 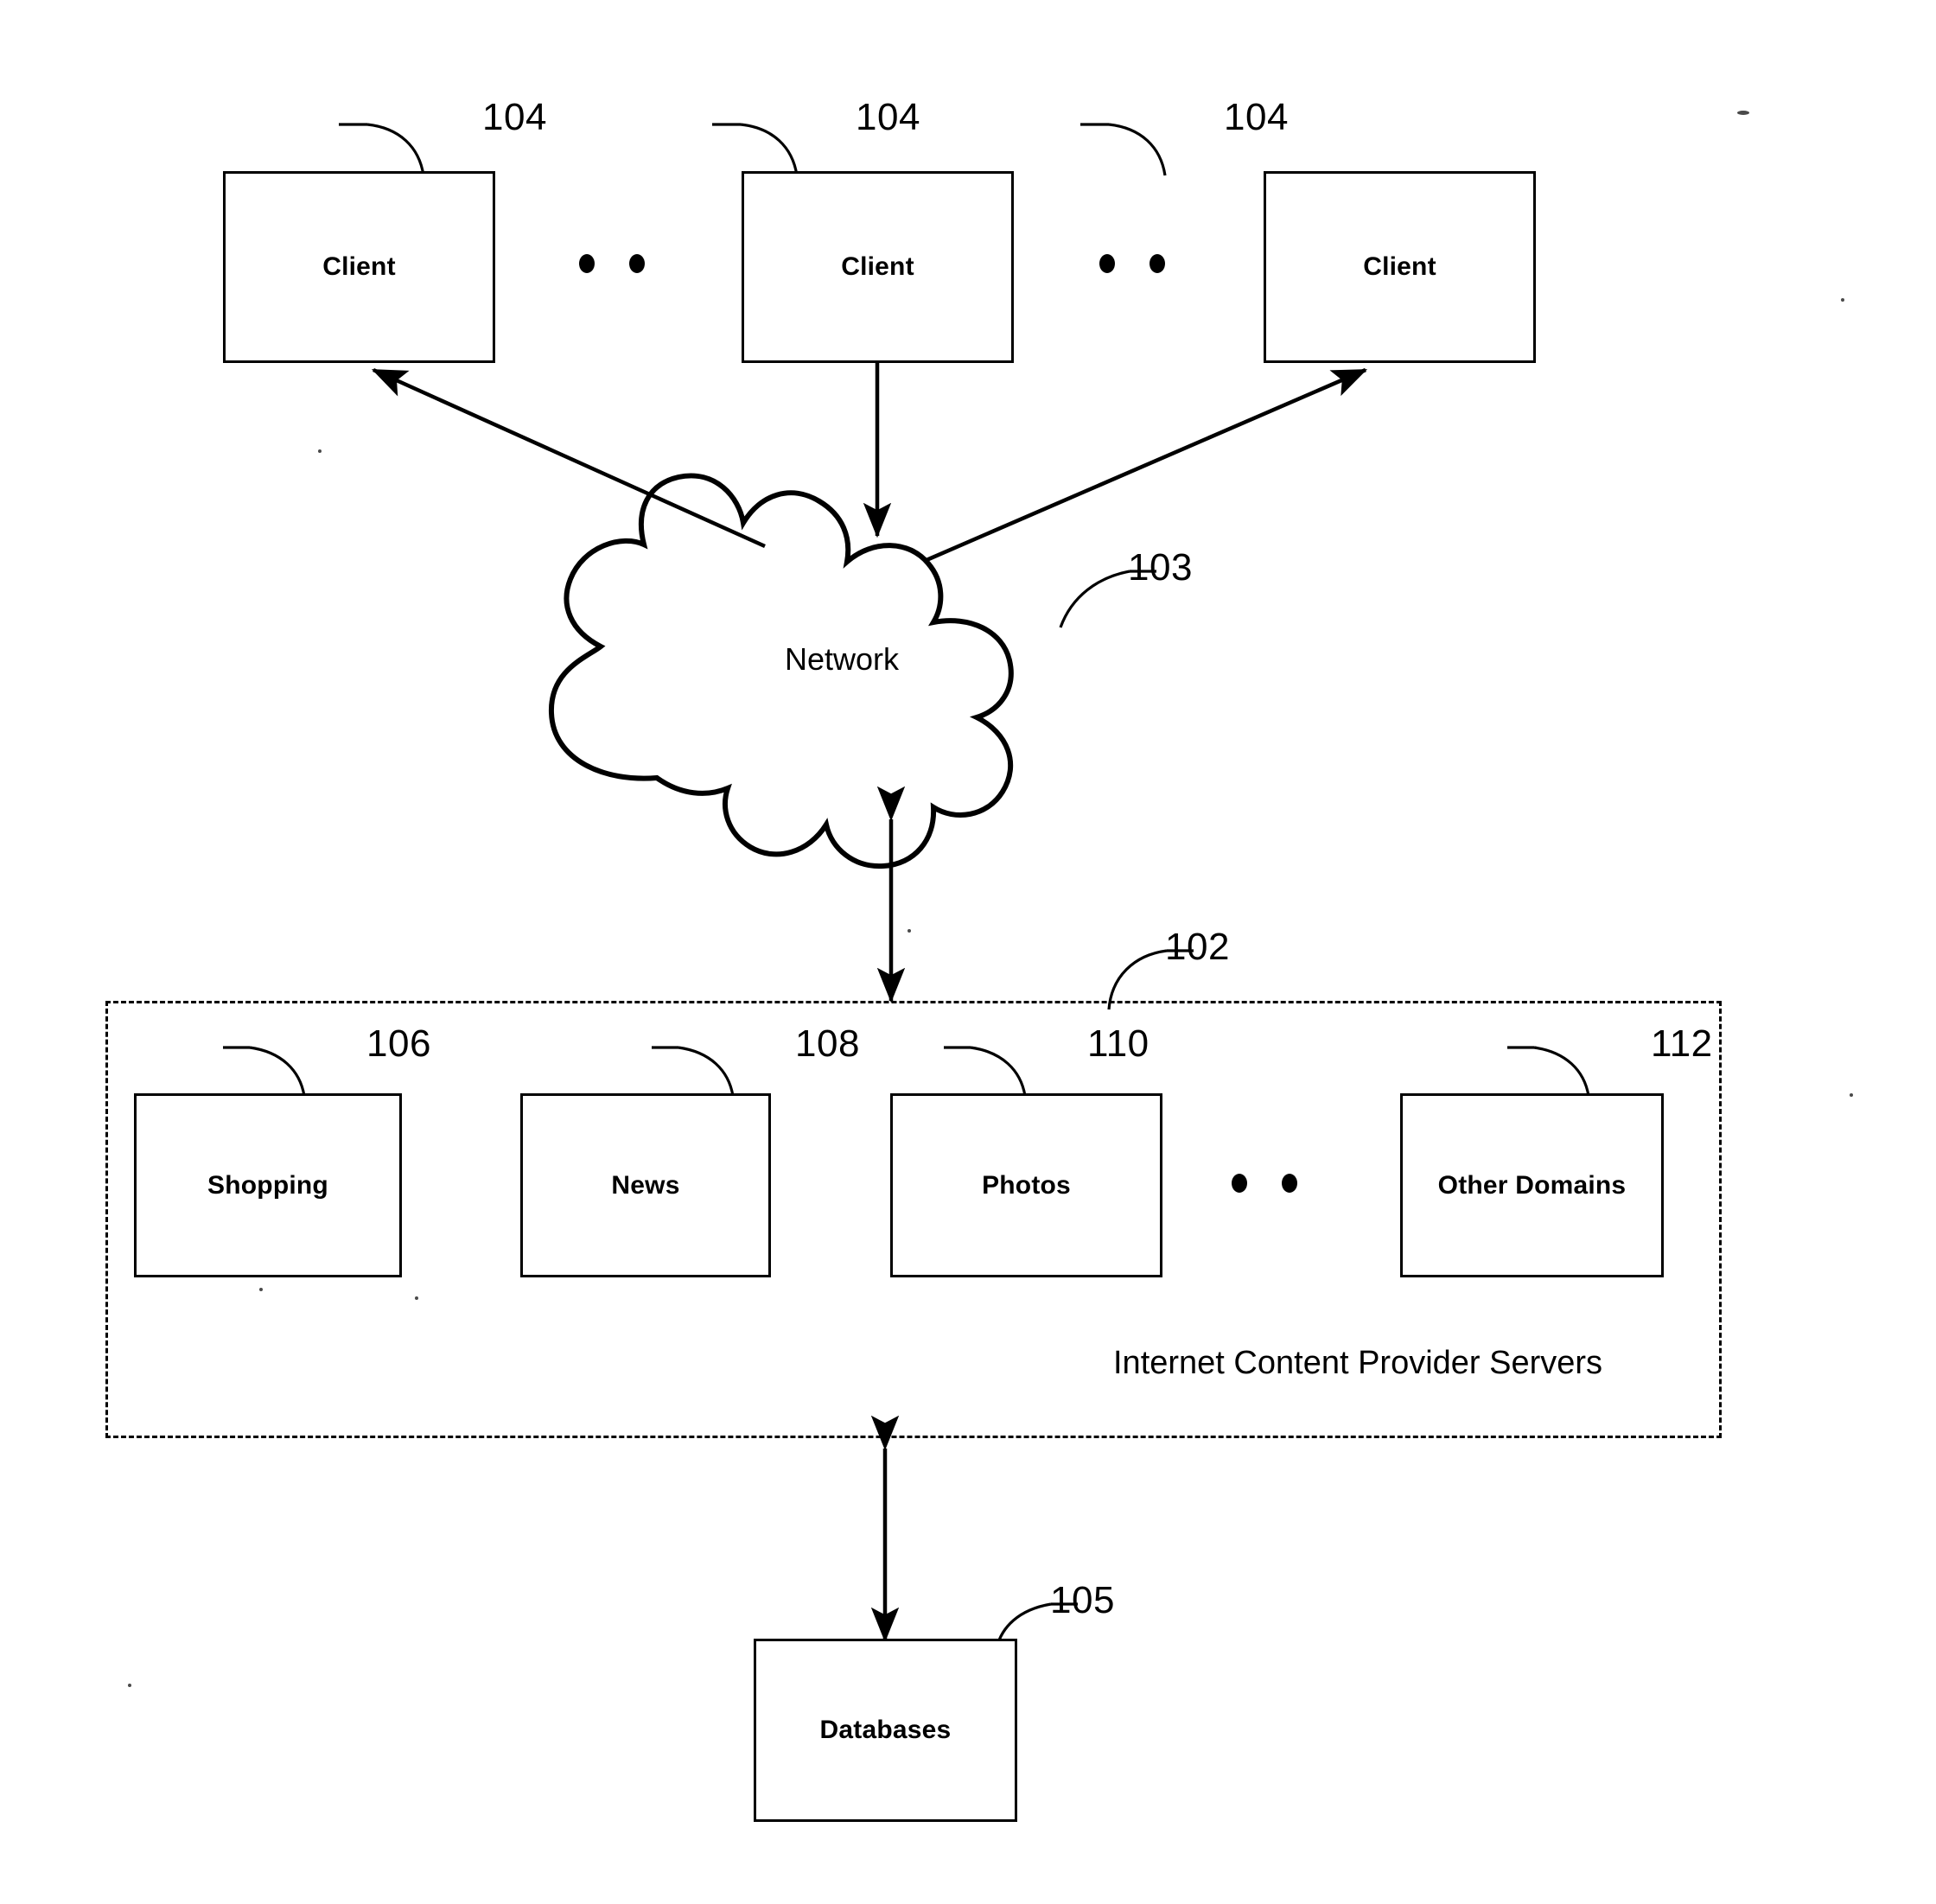 I want to click on server-box-other-domains-label: Other Domains, so click(x=1532, y=1185).